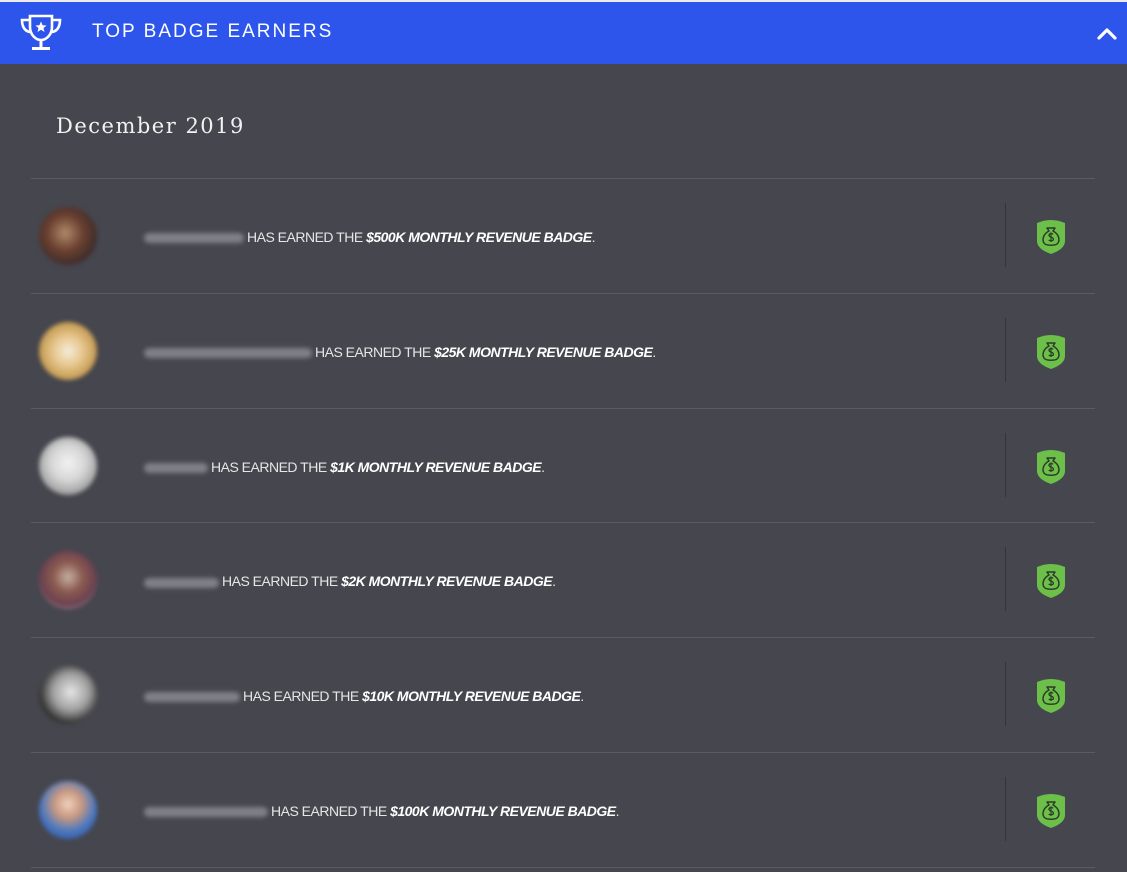 The height and width of the screenshot is (872, 1127). What do you see at coordinates (471, 696) in the screenshot?
I see `badge-name: $10K MONTHLY REVENUE BADGE` at bounding box center [471, 696].